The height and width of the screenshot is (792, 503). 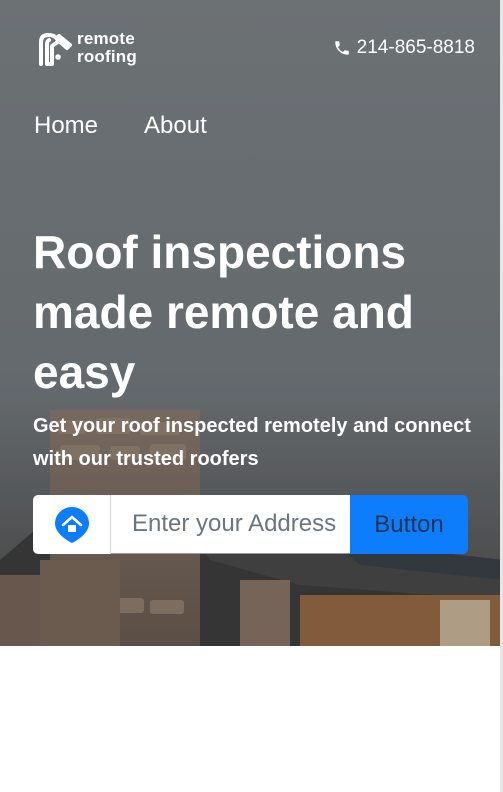 I want to click on nav-about-link: About, so click(x=175, y=126).